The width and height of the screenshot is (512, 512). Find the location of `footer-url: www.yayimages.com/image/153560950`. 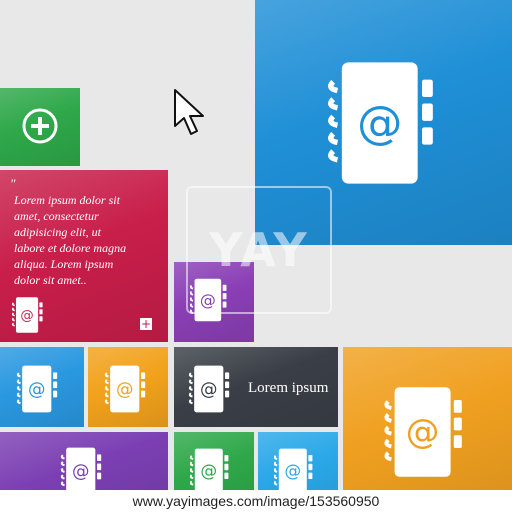

footer-url: www.yayimages.com/image/153560950 is located at coordinates (256, 501).